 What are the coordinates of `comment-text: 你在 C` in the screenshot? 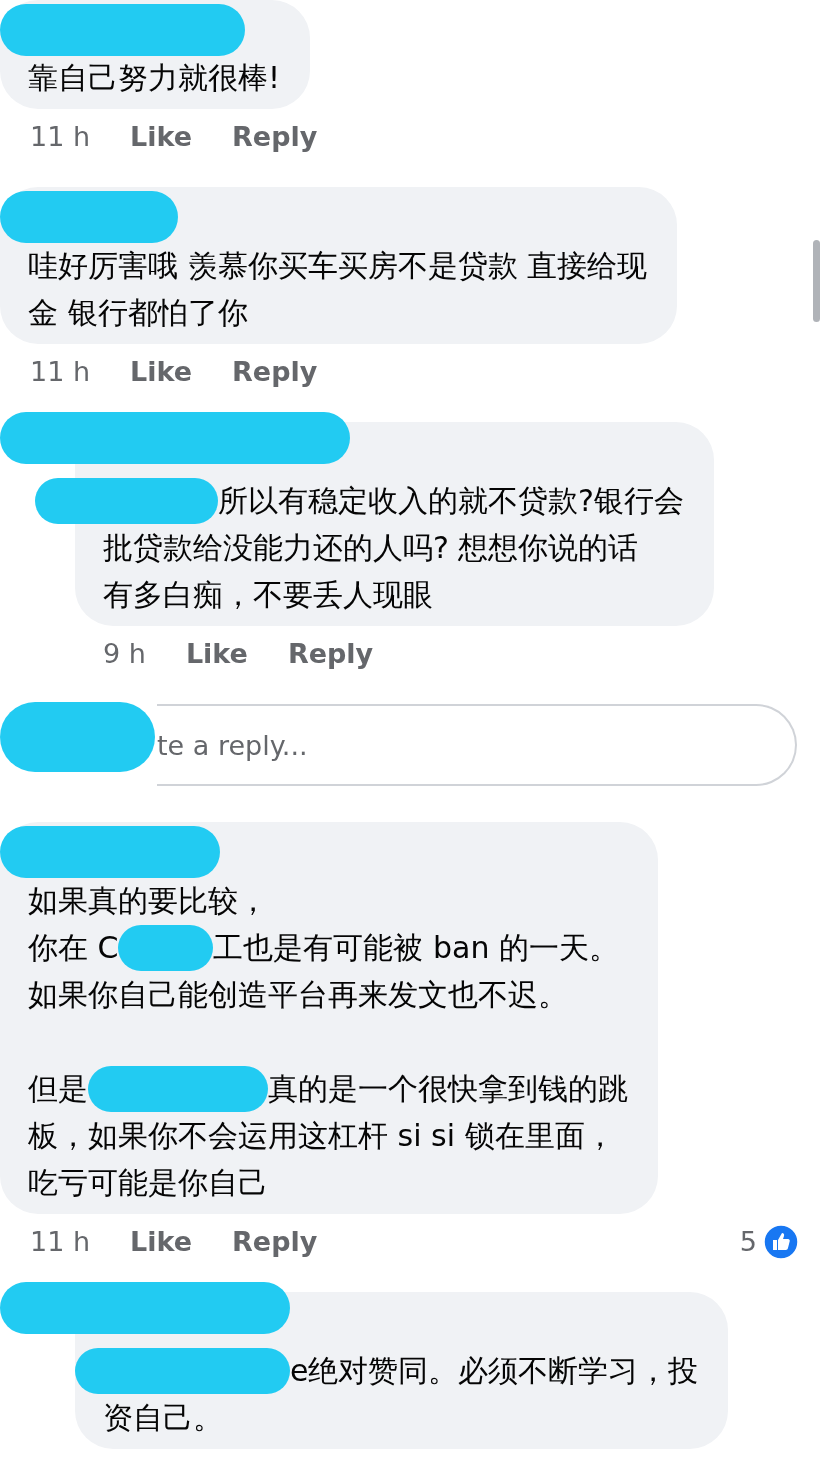 It's located at (73, 948).